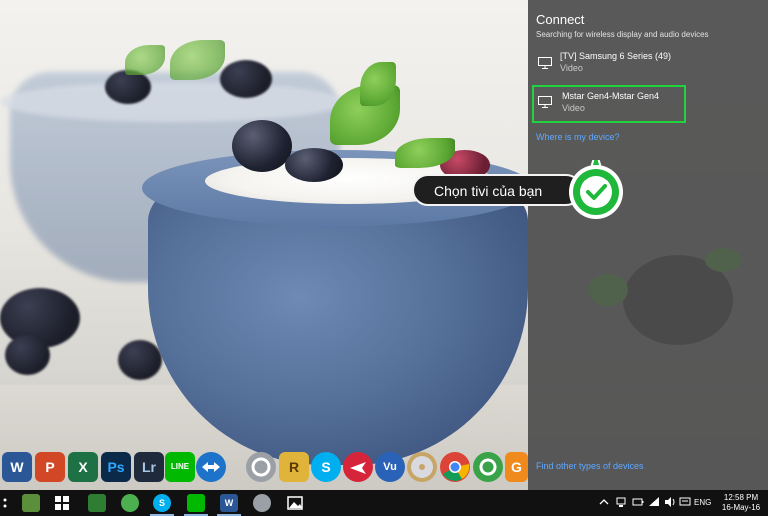 The width and height of the screenshot is (768, 516). I want to click on red-app-icon, so click(358, 467).